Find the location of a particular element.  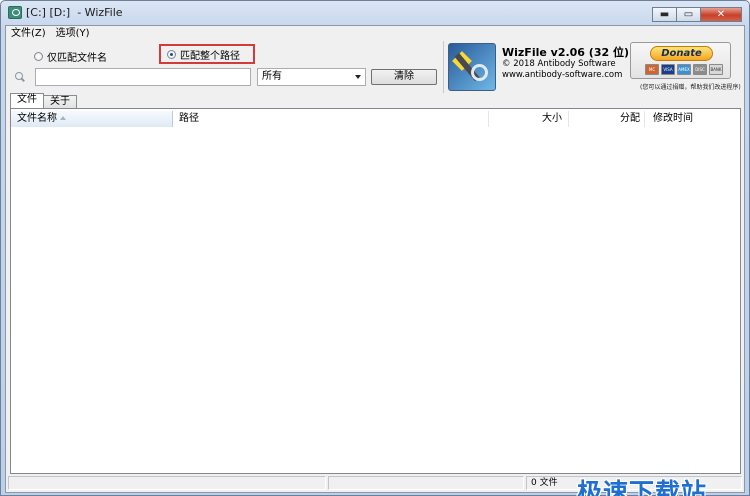

radio-full-path: 匹配整个路径 is located at coordinates (207, 54).